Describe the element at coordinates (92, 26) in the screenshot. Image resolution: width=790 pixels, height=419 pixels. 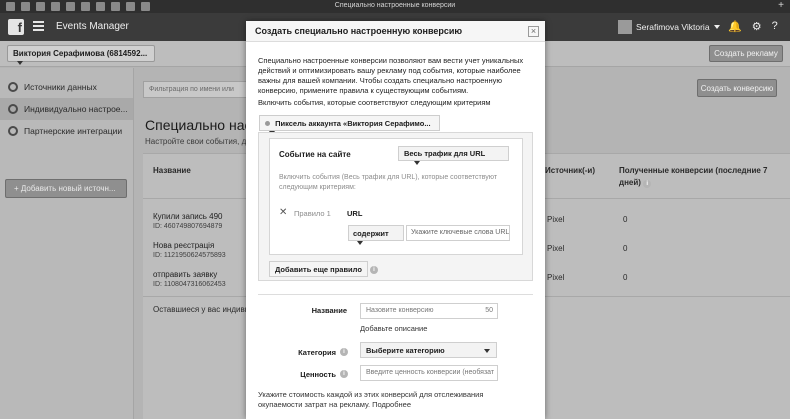
I see `app-title: Events Manager` at that location.